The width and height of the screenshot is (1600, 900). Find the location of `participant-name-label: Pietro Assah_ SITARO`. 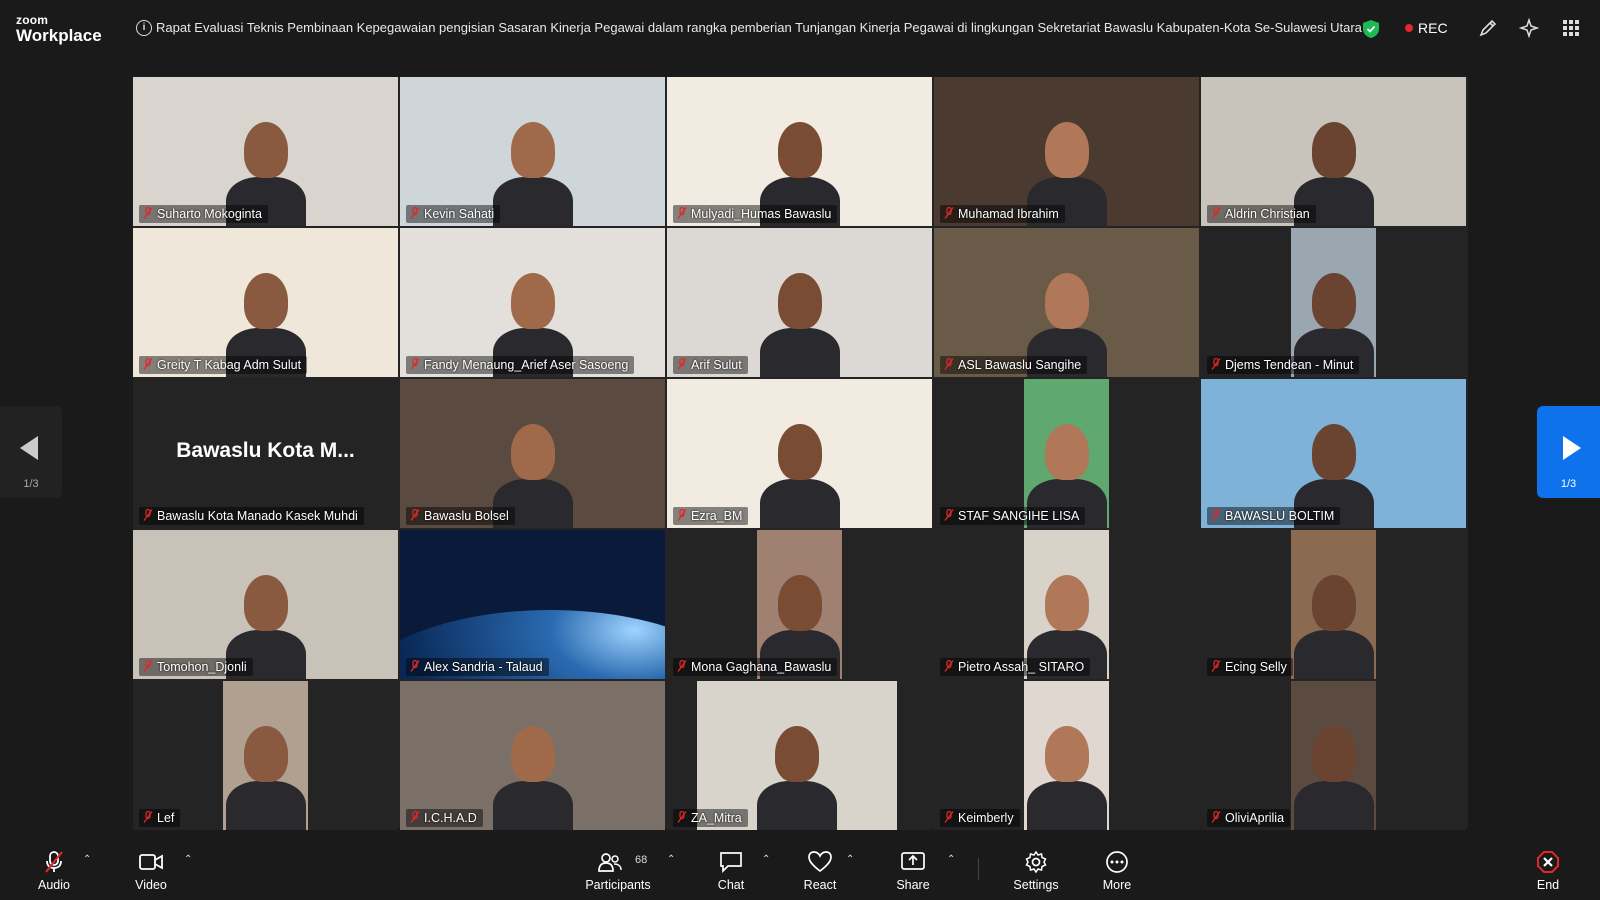

participant-name-label: Pietro Assah_ SITARO is located at coordinates (1015, 667).